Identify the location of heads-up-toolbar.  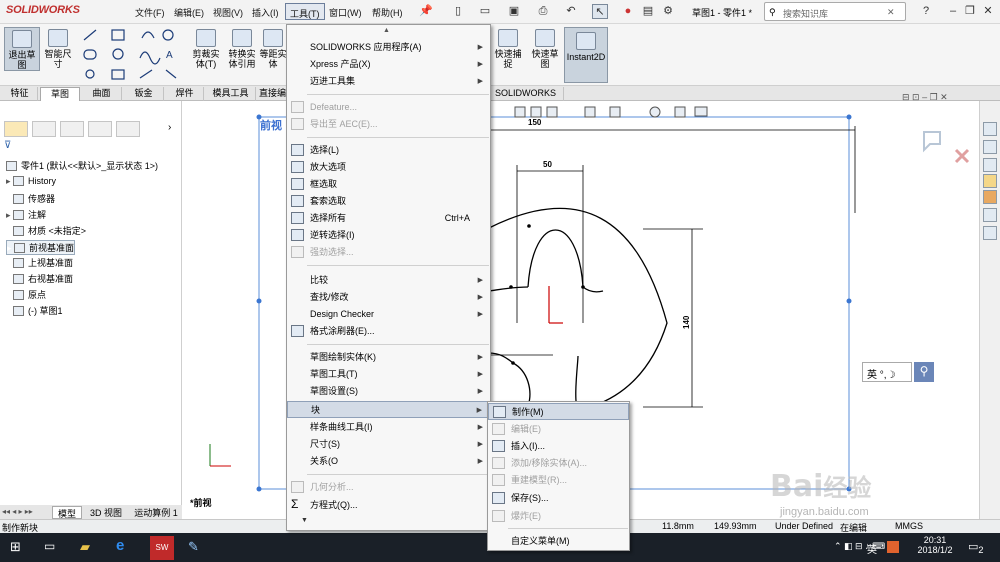
(615, 112).